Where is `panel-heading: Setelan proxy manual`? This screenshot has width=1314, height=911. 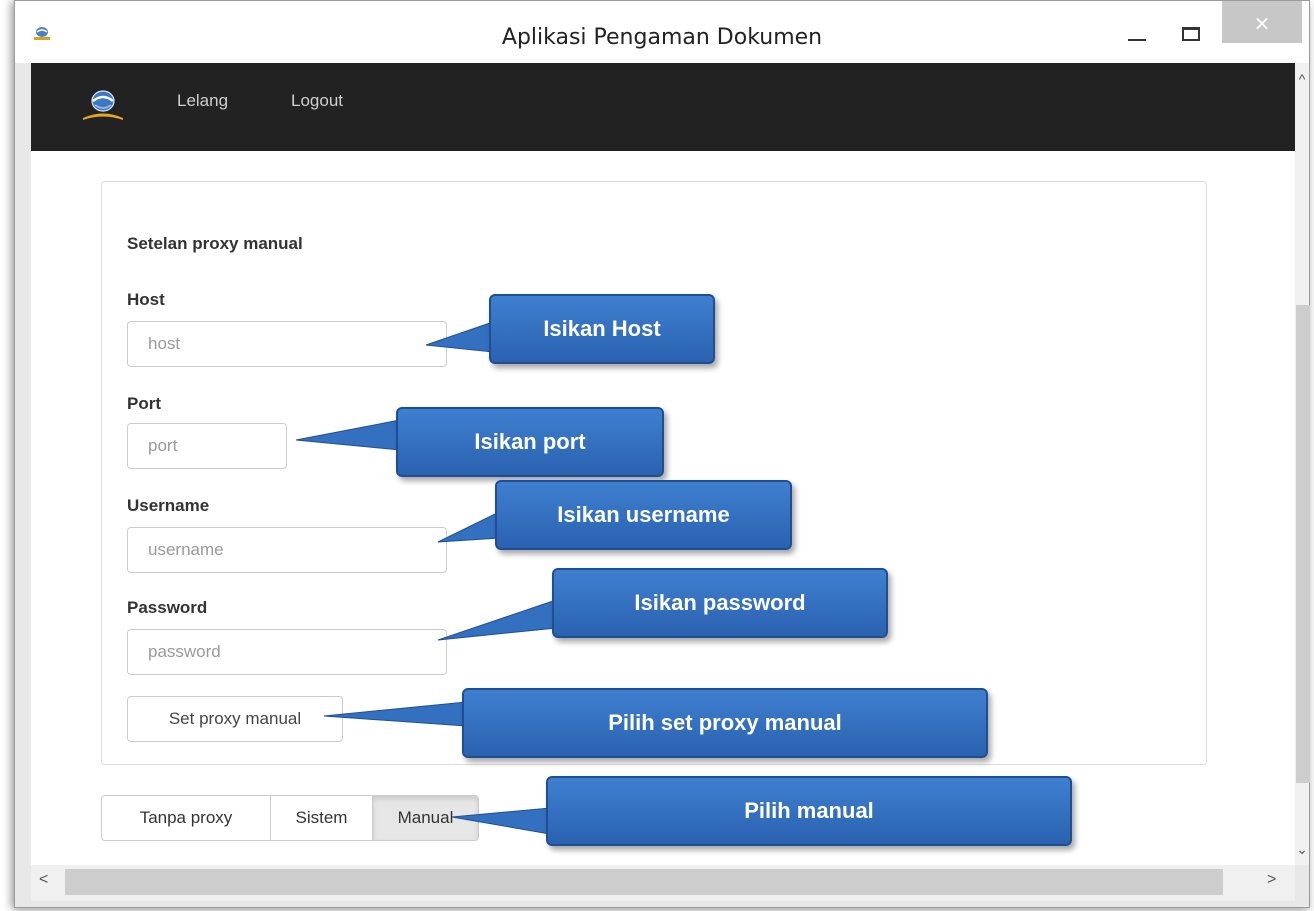 panel-heading: Setelan proxy manual is located at coordinates (215, 243).